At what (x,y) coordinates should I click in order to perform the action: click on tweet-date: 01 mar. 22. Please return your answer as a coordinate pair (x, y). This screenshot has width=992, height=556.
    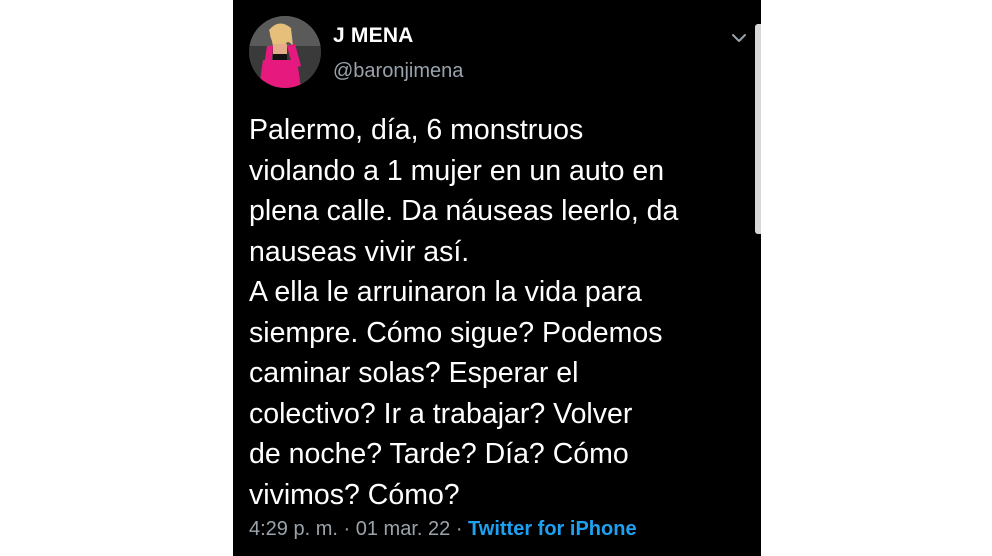
    Looking at the image, I should click on (403, 529).